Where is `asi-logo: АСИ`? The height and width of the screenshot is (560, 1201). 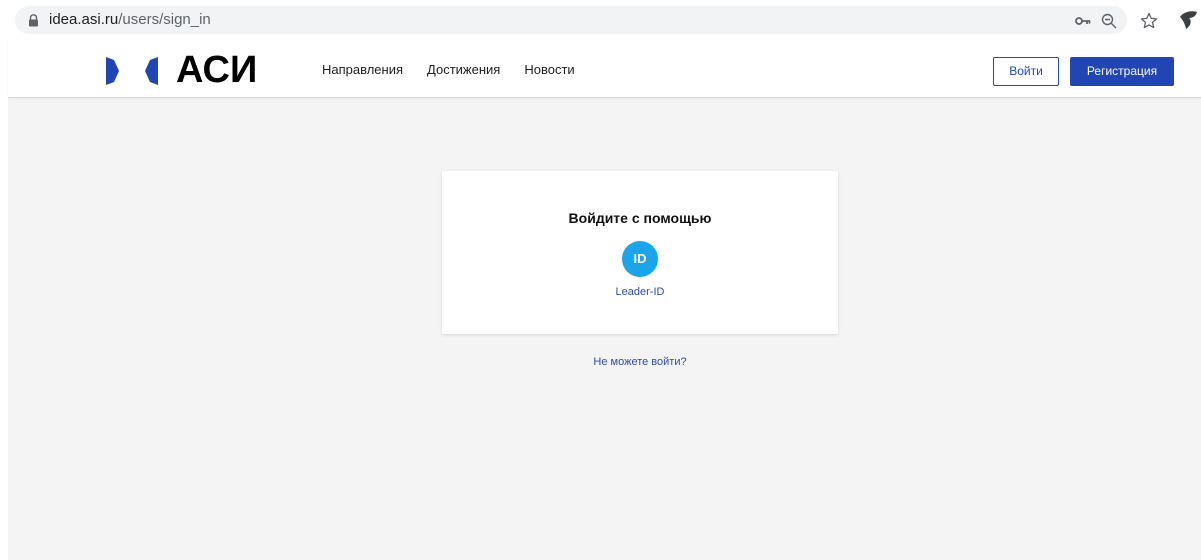
asi-logo: АСИ is located at coordinates (194, 70).